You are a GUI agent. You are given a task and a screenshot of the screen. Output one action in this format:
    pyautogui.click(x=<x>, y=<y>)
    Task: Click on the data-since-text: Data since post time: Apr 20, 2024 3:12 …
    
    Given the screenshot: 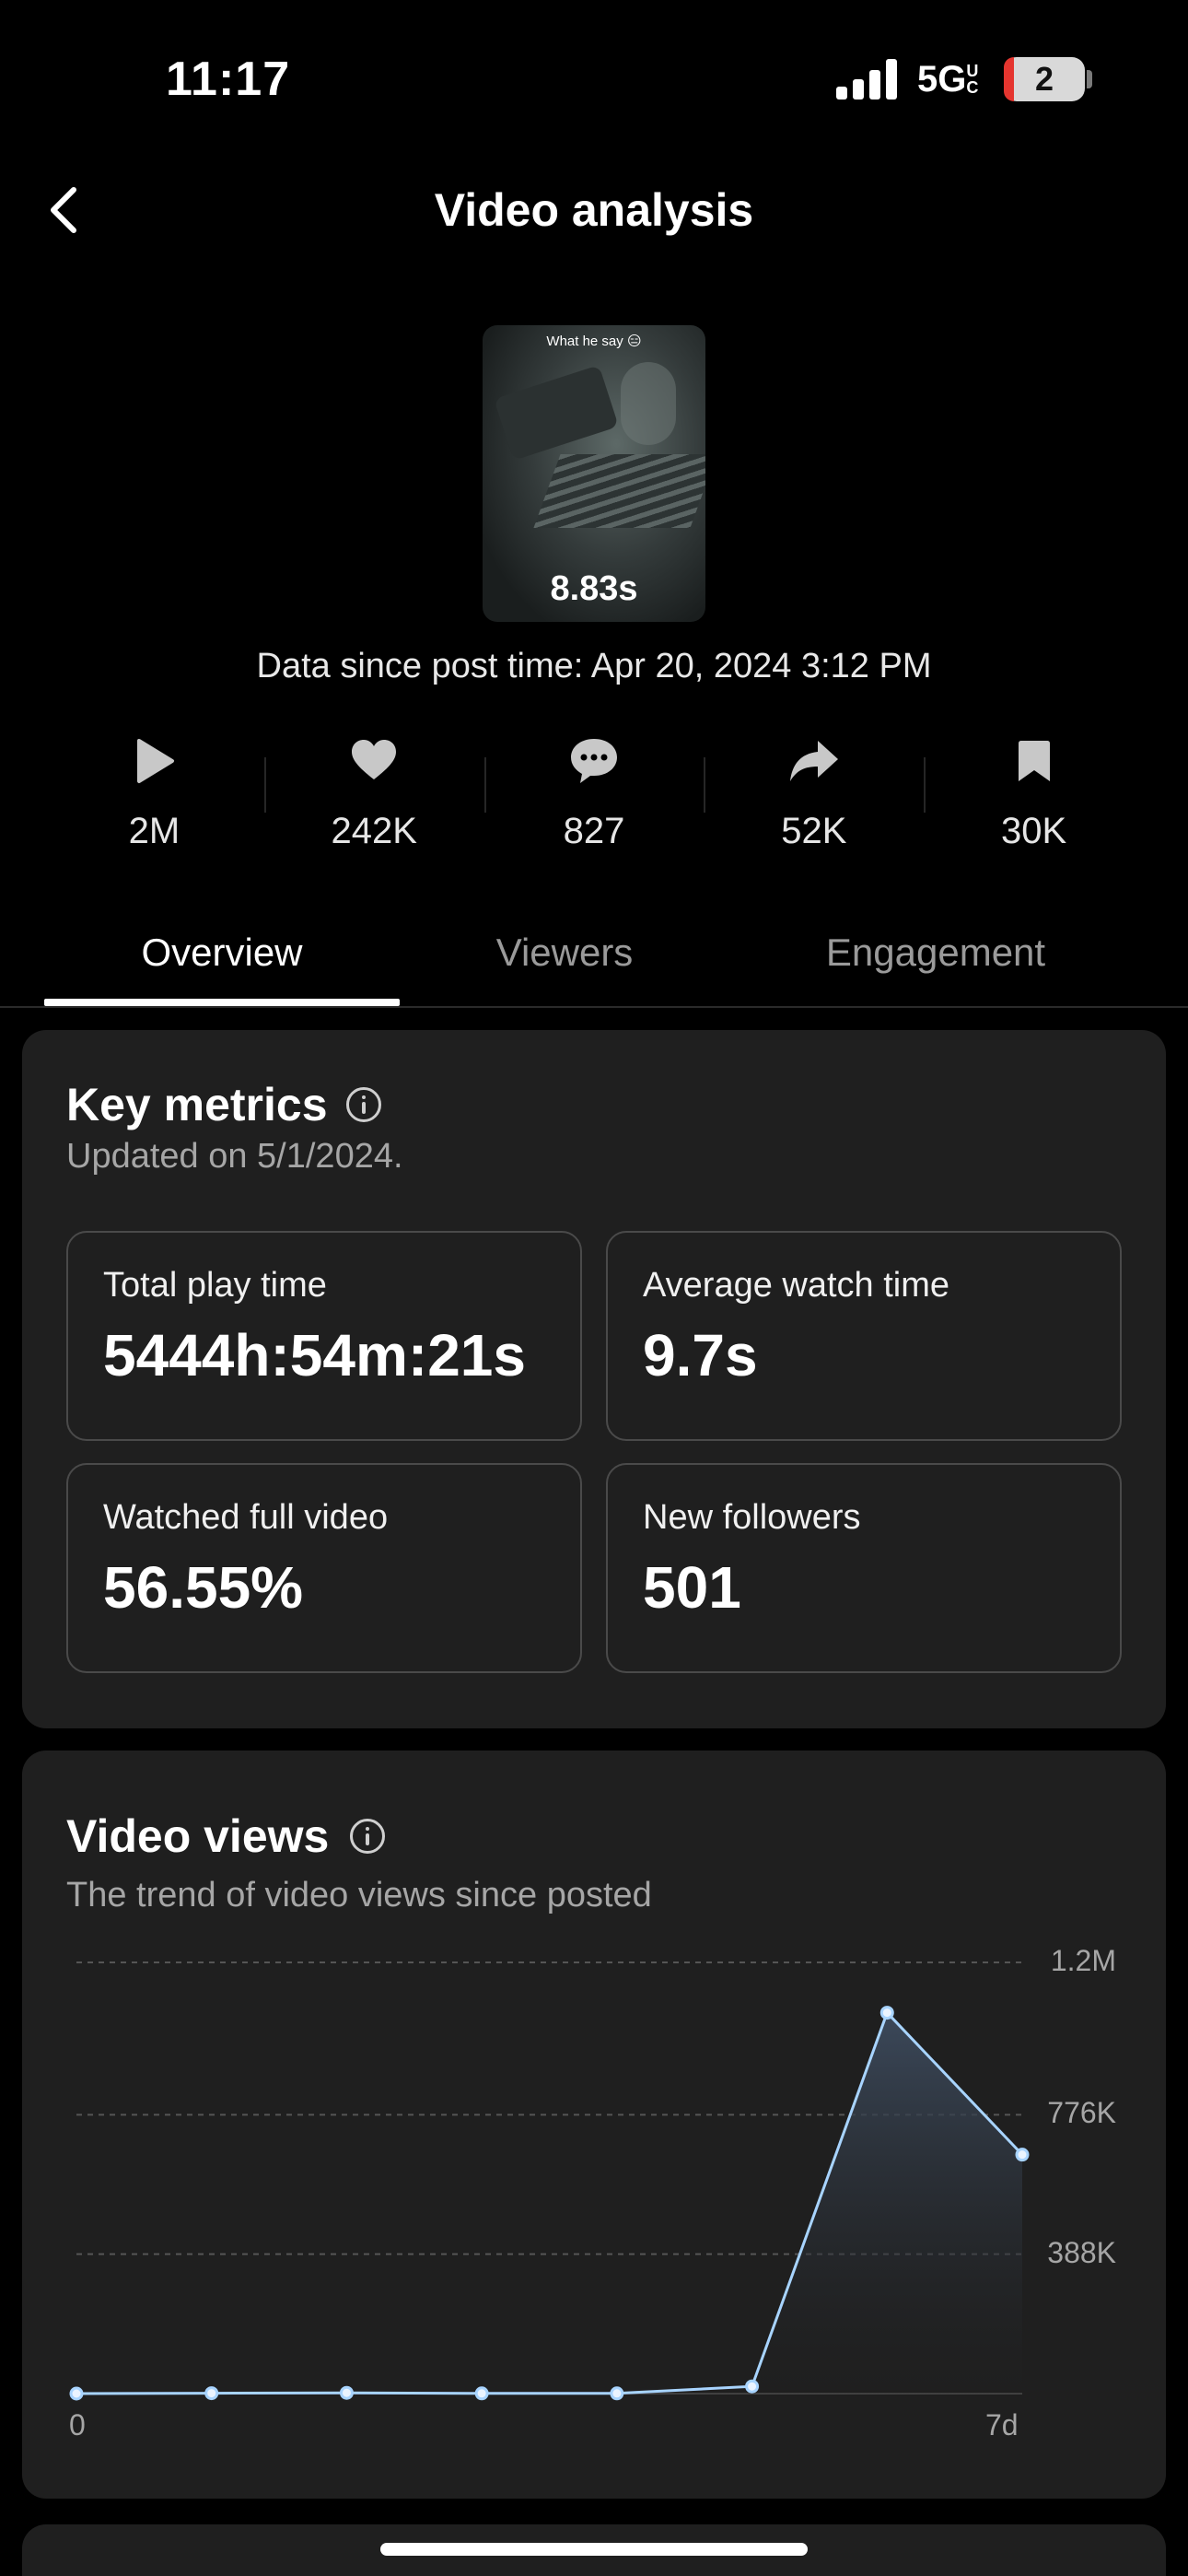 What is the action you would take?
    pyautogui.click(x=594, y=666)
    